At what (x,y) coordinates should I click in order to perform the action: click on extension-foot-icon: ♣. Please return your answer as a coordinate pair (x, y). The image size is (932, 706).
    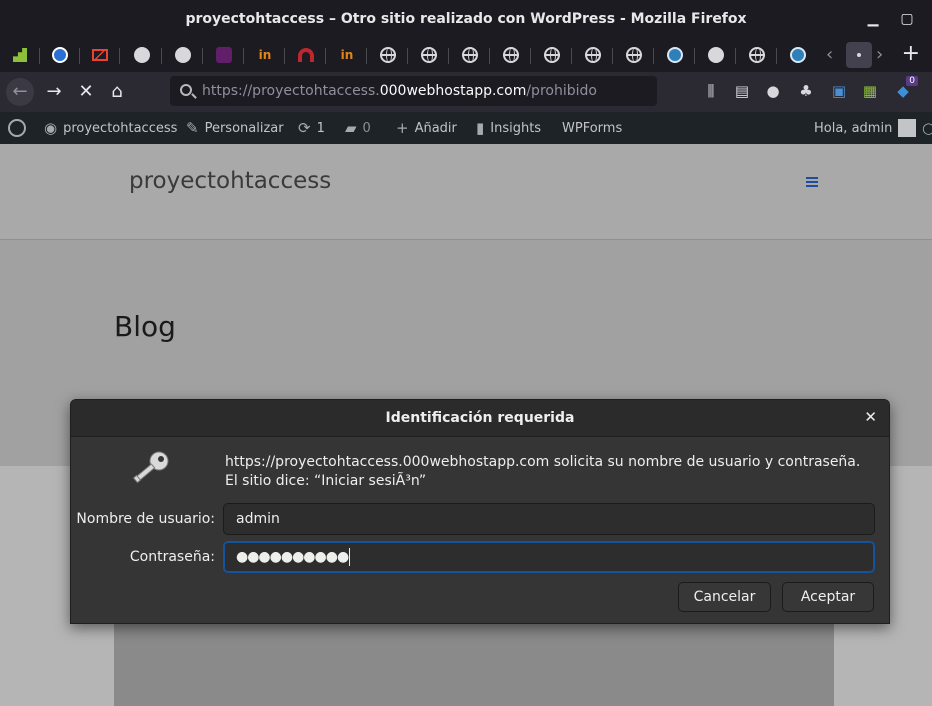
    Looking at the image, I should click on (806, 91).